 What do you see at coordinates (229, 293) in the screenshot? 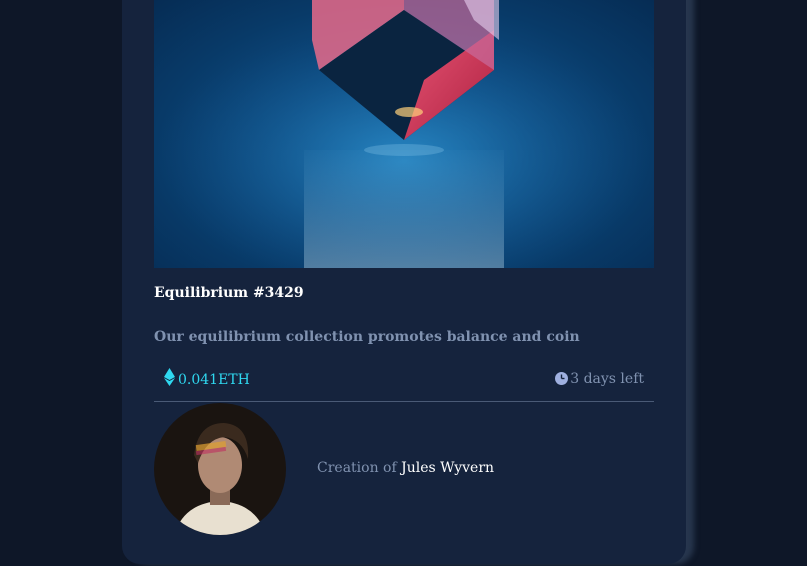
I see `nft-title: Equilibrium #3429` at bounding box center [229, 293].